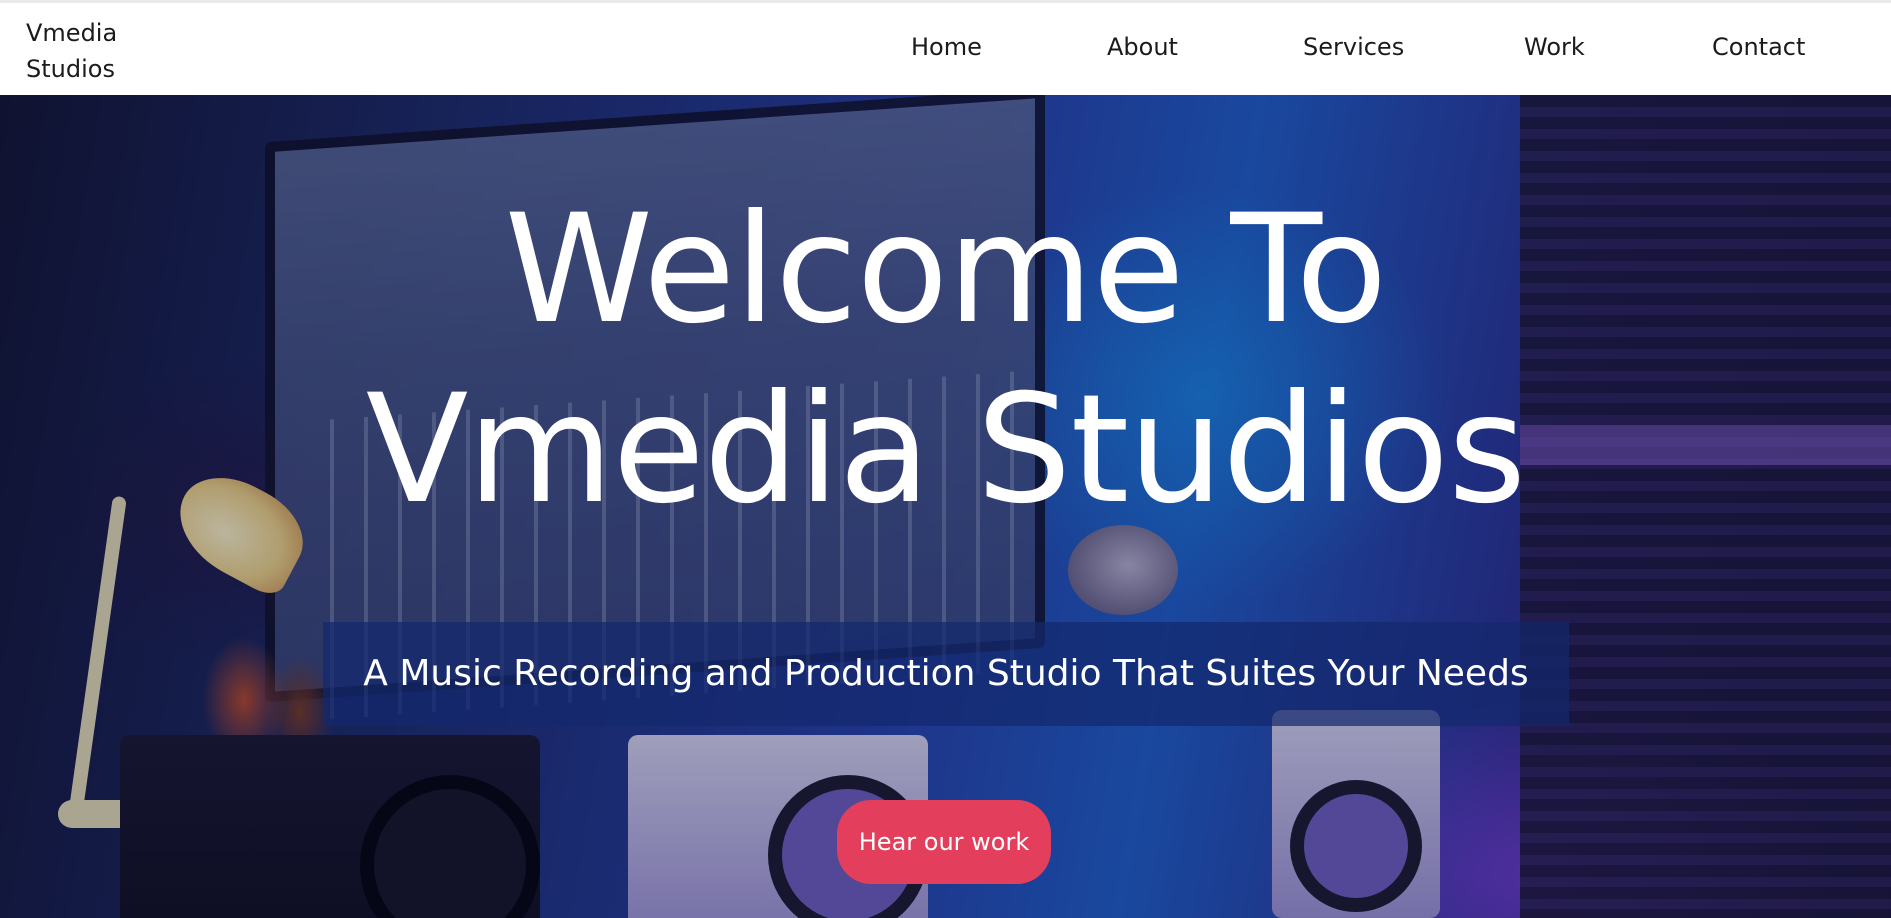 Image resolution: width=1891 pixels, height=918 pixels. Describe the element at coordinates (945, 450) in the screenshot. I see `hero-title-line2: Vmedia Studios` at that location.